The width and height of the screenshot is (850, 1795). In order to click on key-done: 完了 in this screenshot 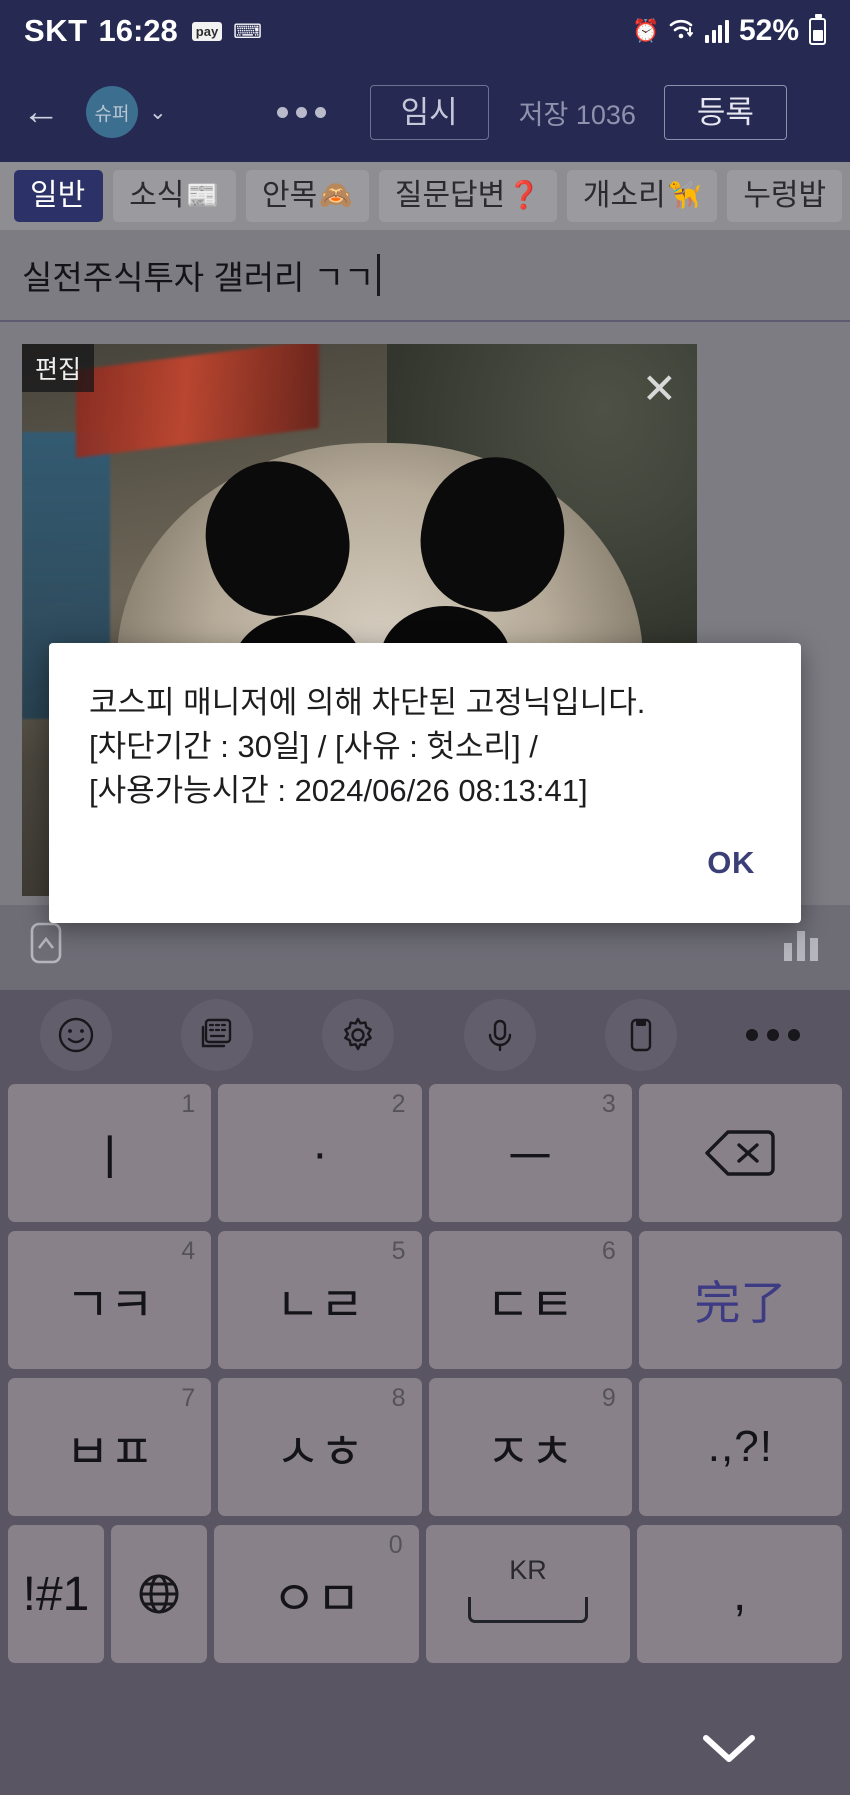, I will do `click(740, 1300)`.